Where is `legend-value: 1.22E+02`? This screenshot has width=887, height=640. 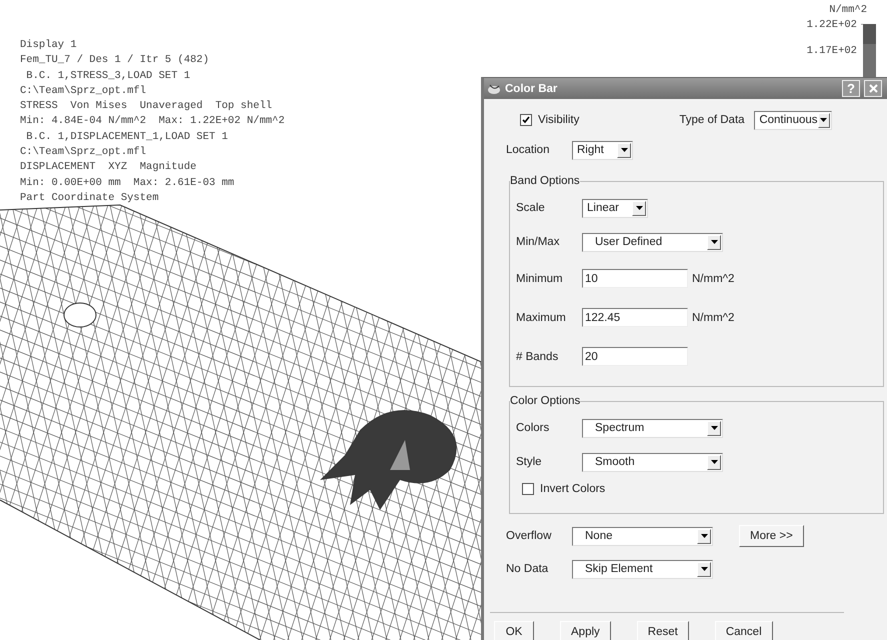 legend-value: 1.22E+02 is located at coordinates (831, 25).